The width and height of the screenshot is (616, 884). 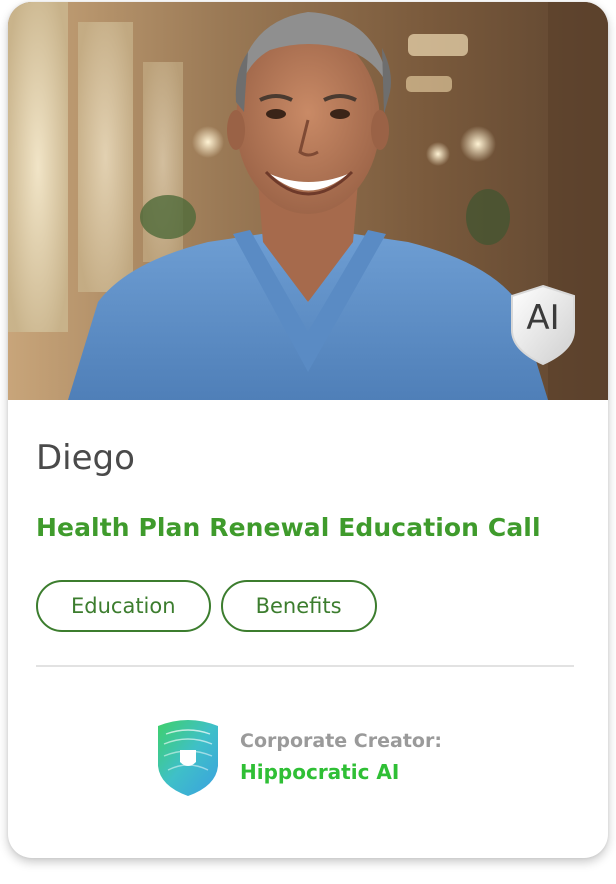 What do you see at coordinates (341, 772) in the screenshot?
I see `creator-name: Hippocratic AI` at bounding box center [341, 772].